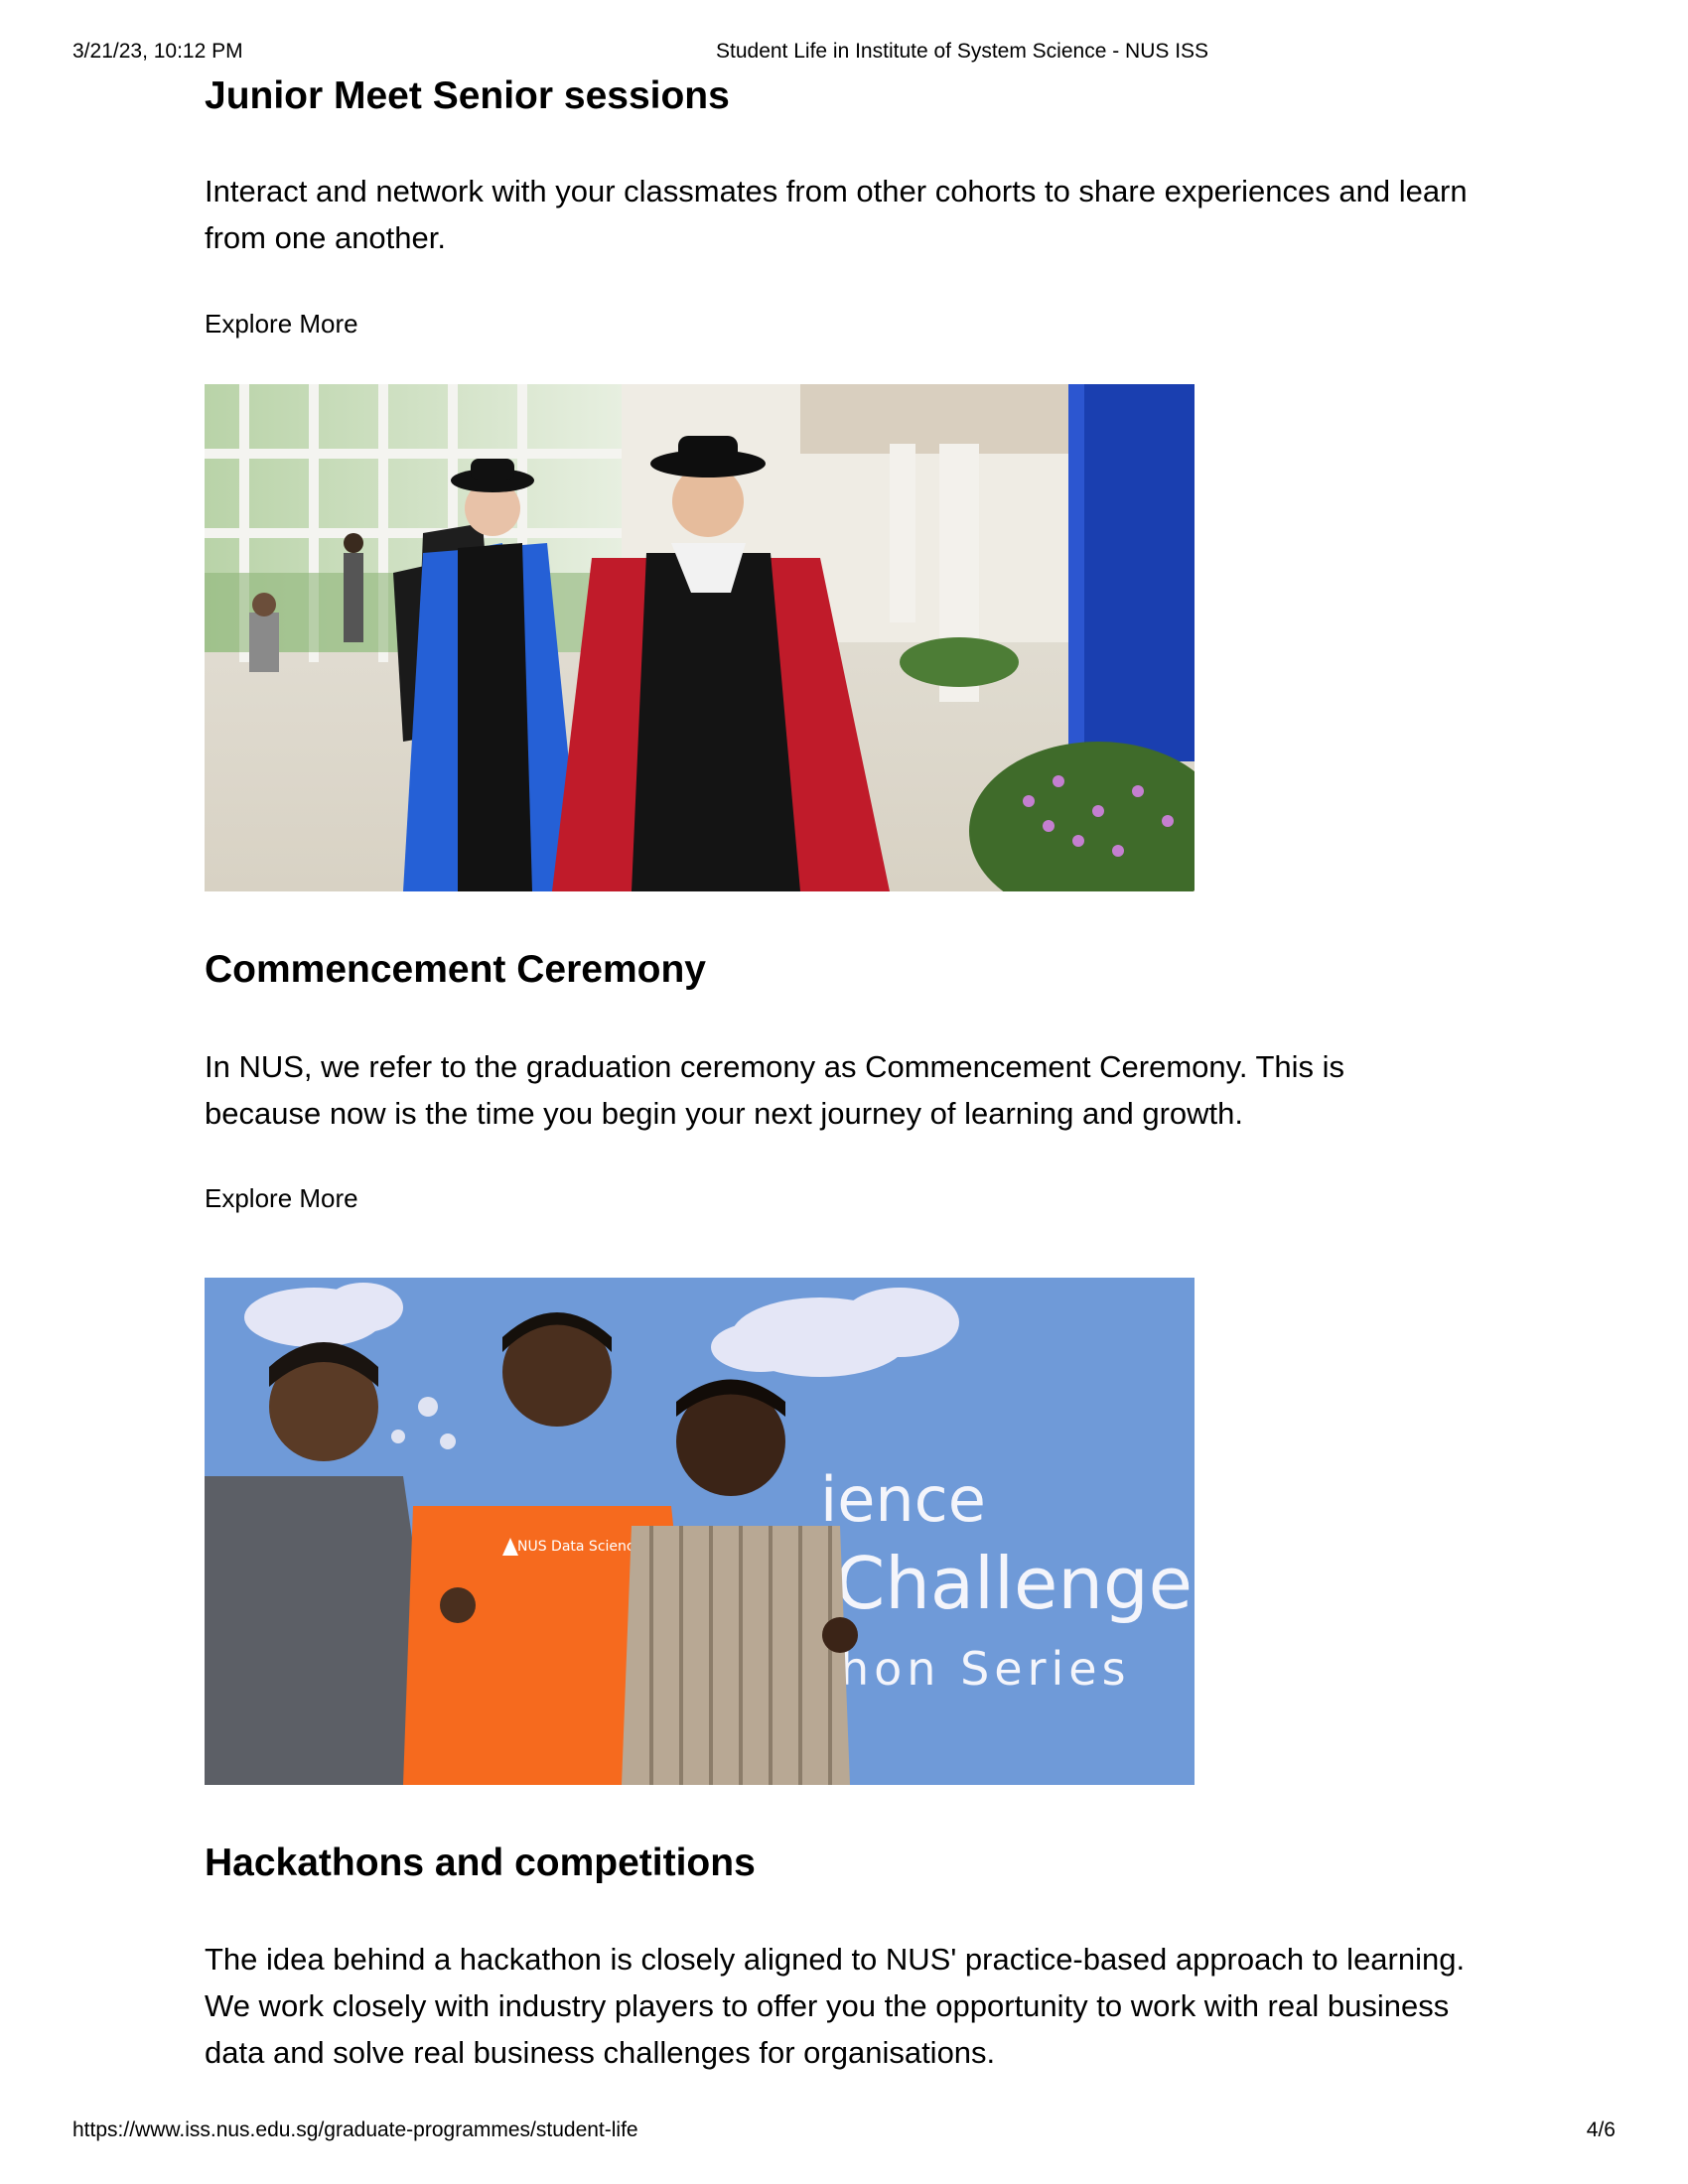 This screenshot has height=2184, width=1688. I want to click on page-number: 4/6, so click(1601, 2129).